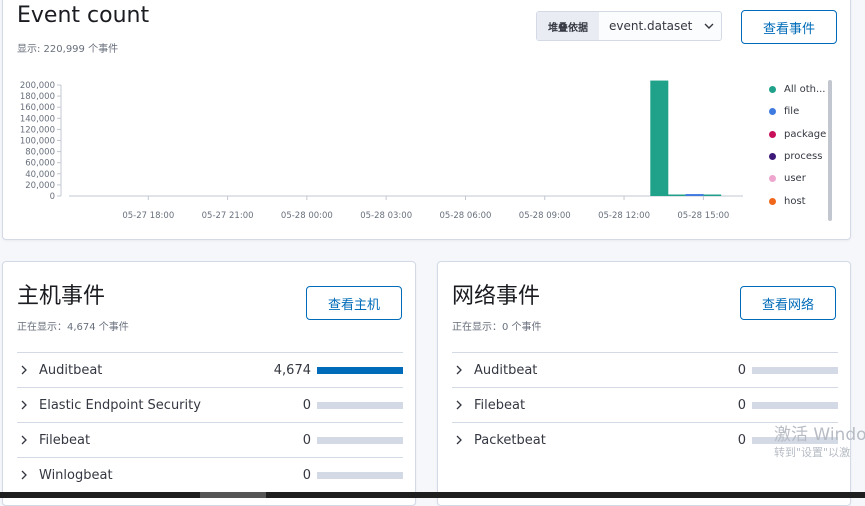  What do you see at coordinates (40, 175) in the screenshot?
I see `y-tick-label: 40,000` at bounding box center [40, 175].